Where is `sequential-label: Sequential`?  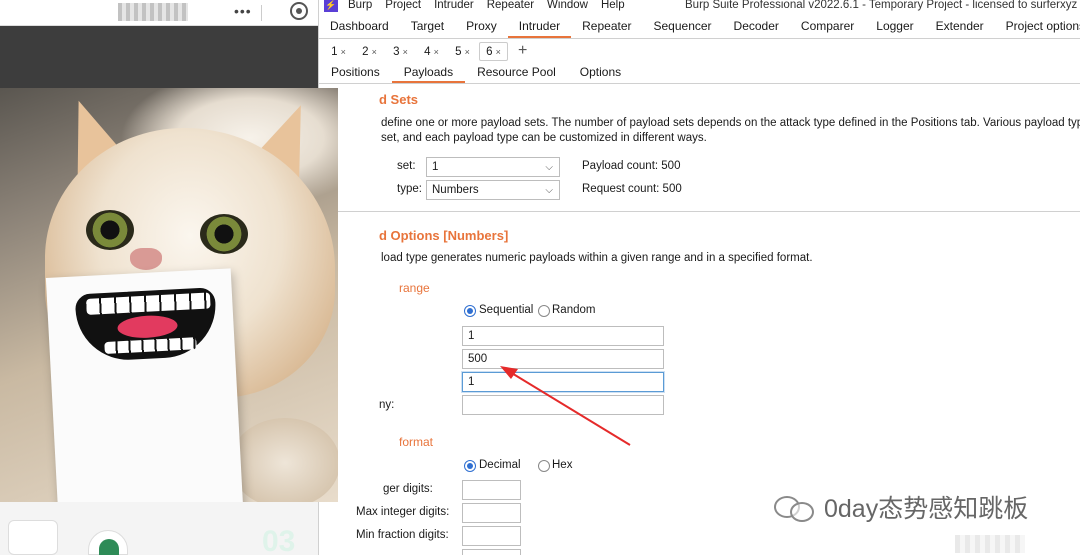
sequential-label: Sequential is located at coordinates (506, 310).